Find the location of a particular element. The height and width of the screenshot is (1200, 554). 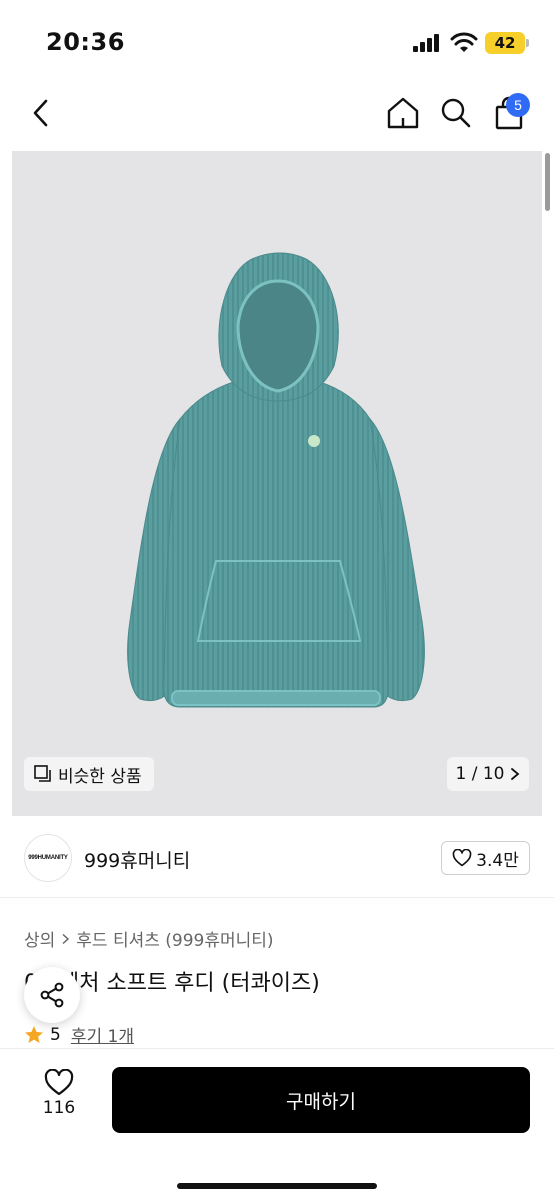

home-icon is located at coordinates (403, 113).